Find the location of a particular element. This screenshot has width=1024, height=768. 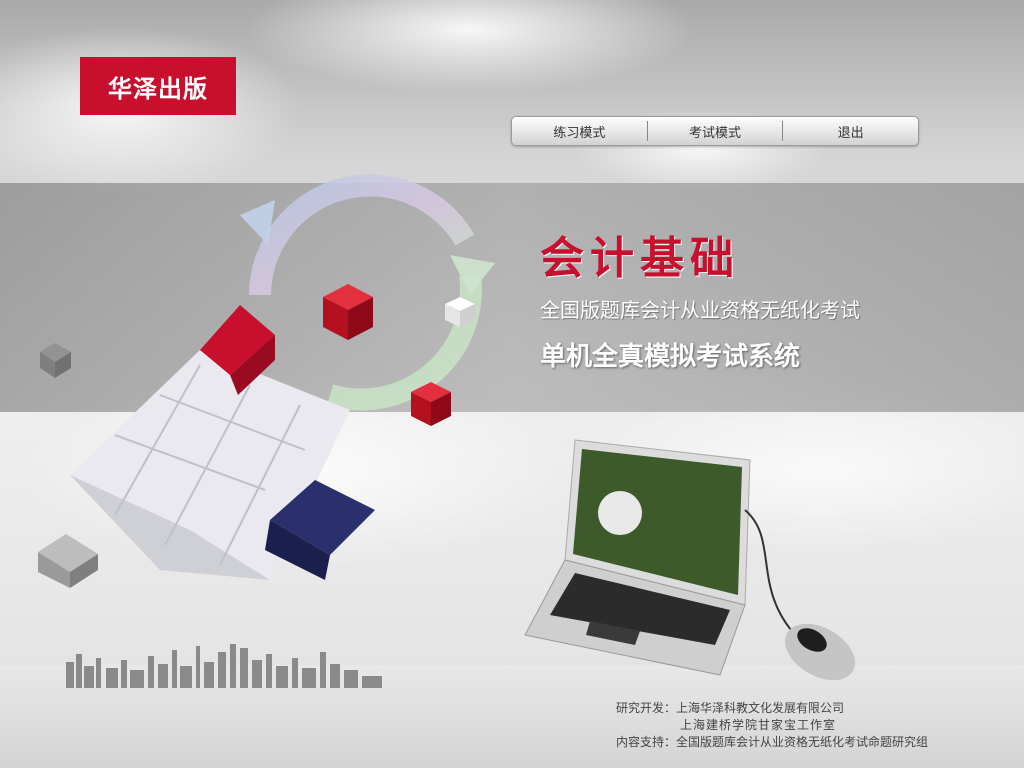

publisher-logo-text: 华泽出版 is located at coordinates (158, 88).